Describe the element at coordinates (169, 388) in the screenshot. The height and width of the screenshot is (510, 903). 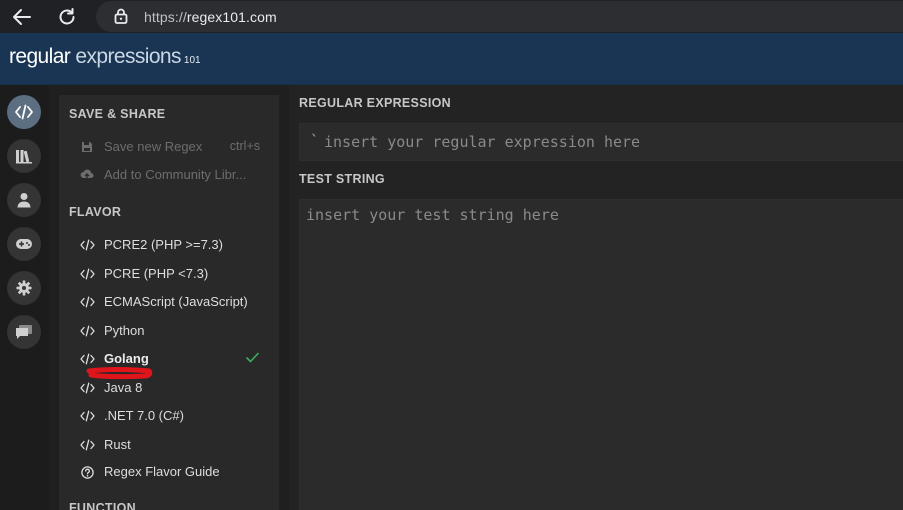
I see `flavor-item-java8: Java 8` at that location.